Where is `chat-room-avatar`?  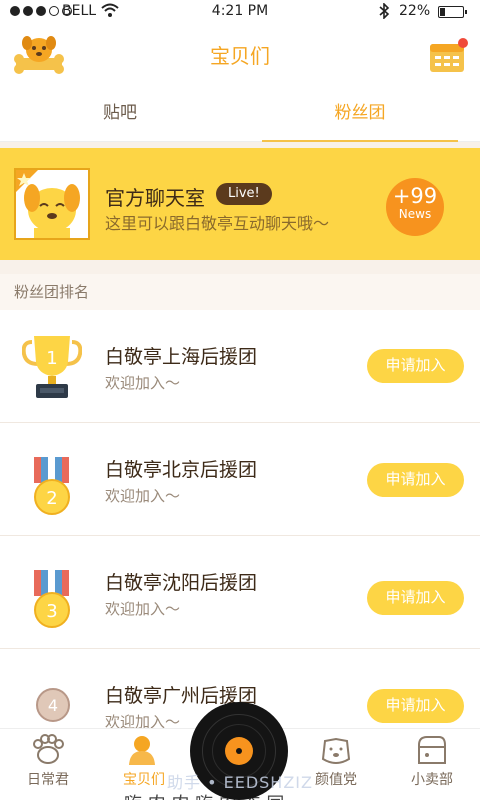
chat-room-avatar is located at coordinates (52, 204).